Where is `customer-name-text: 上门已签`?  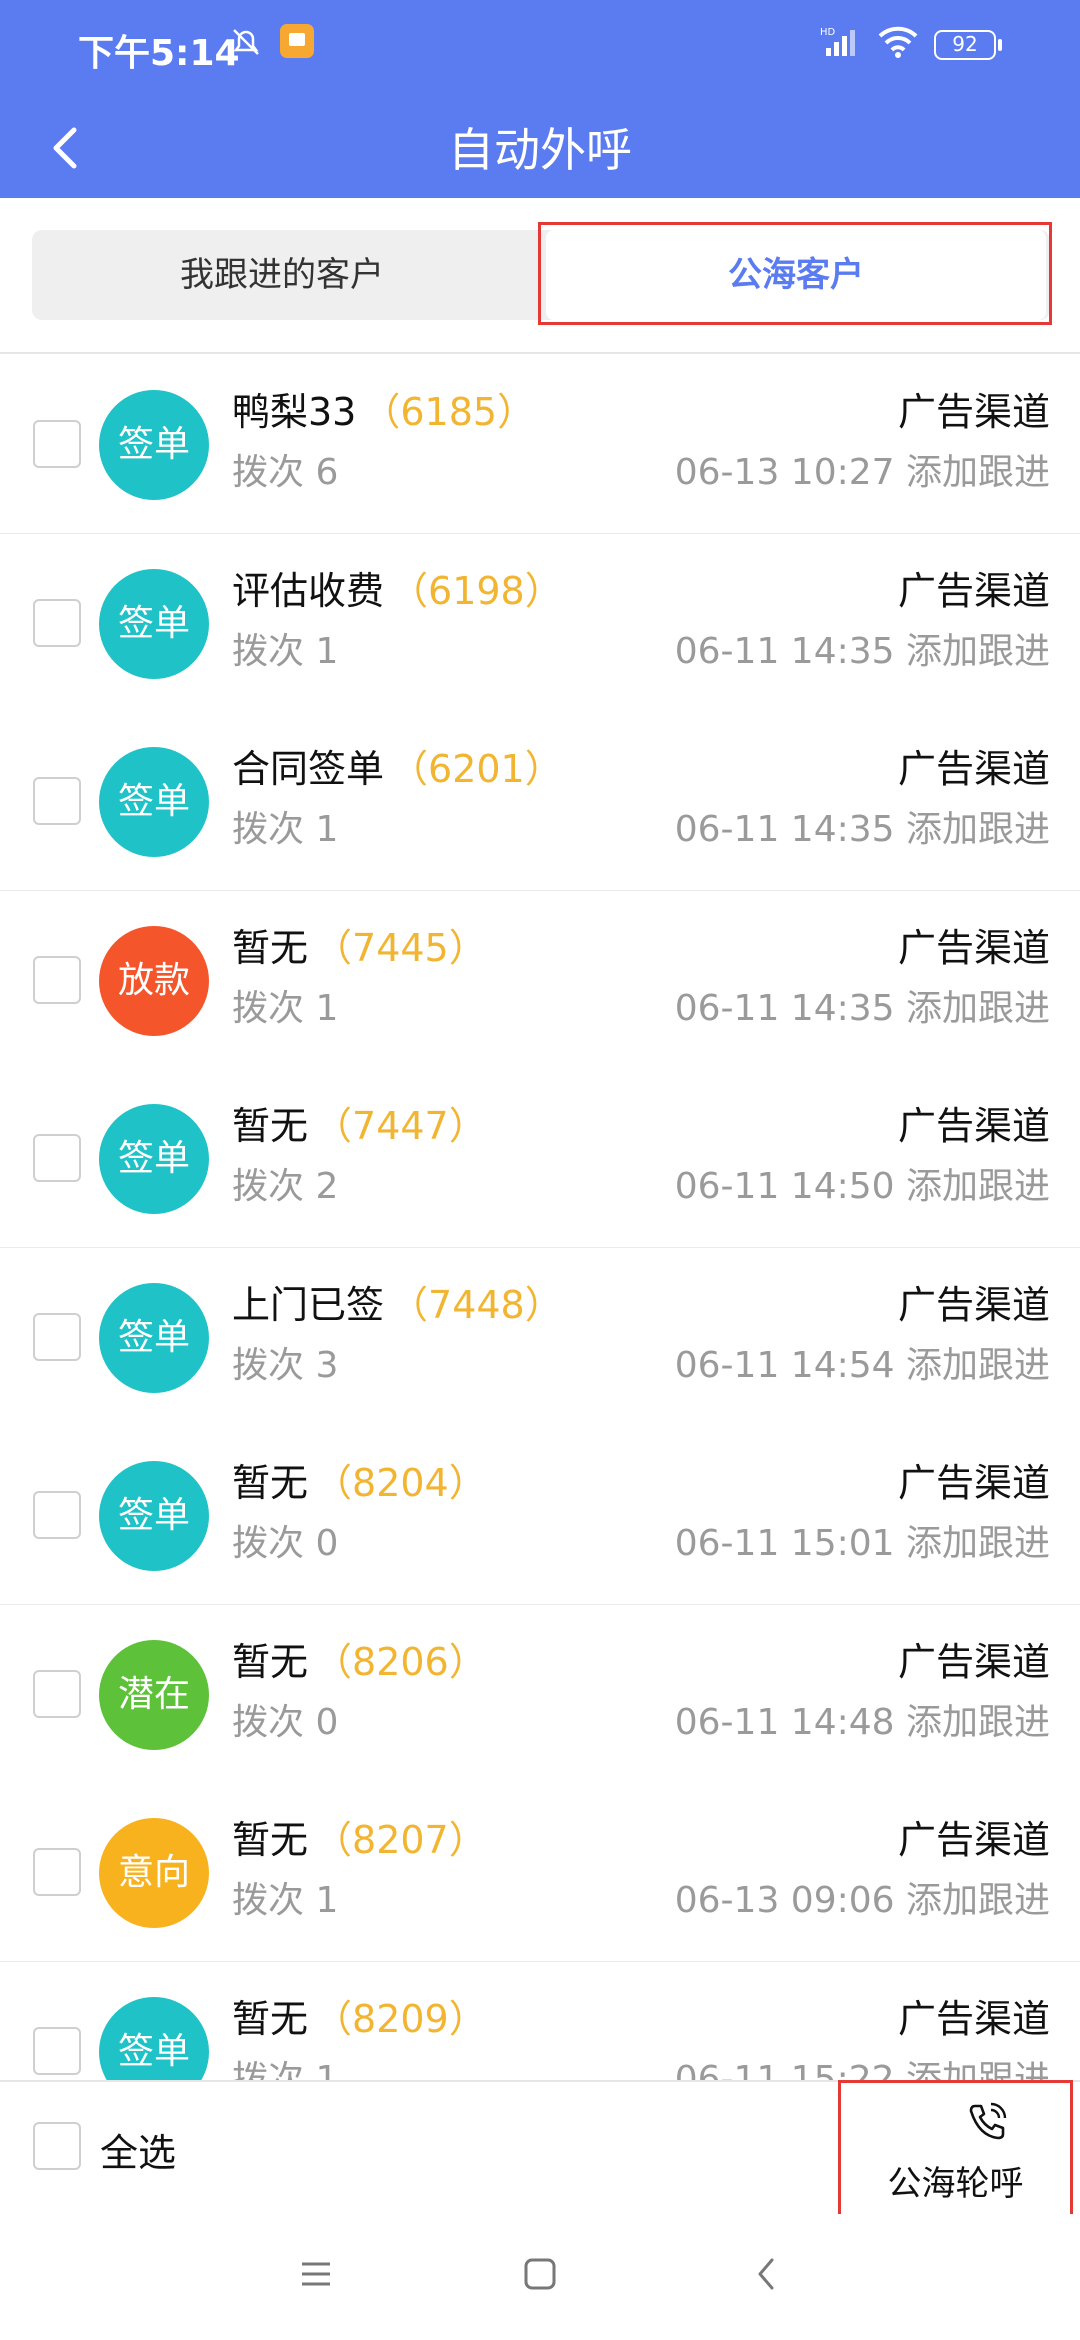 customer-name-text: 上门已签 is located at coordinates (308, 1305).